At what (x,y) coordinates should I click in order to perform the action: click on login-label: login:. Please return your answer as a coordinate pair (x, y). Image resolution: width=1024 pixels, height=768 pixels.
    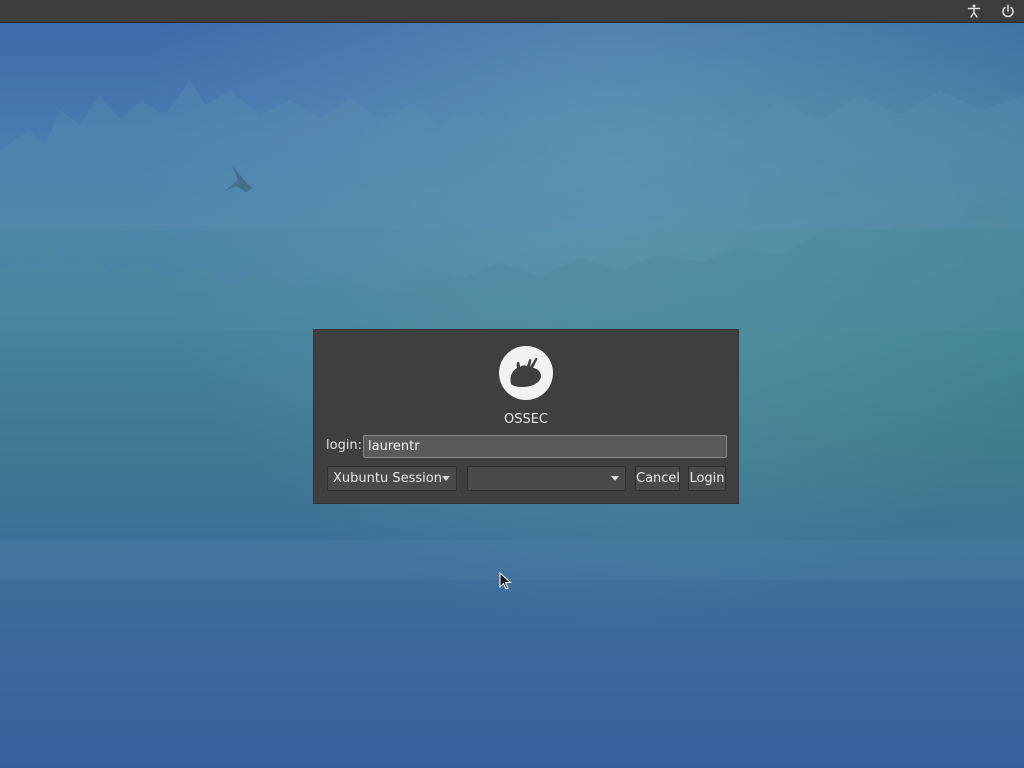
    Looking at the image, I should click on (344, 445).